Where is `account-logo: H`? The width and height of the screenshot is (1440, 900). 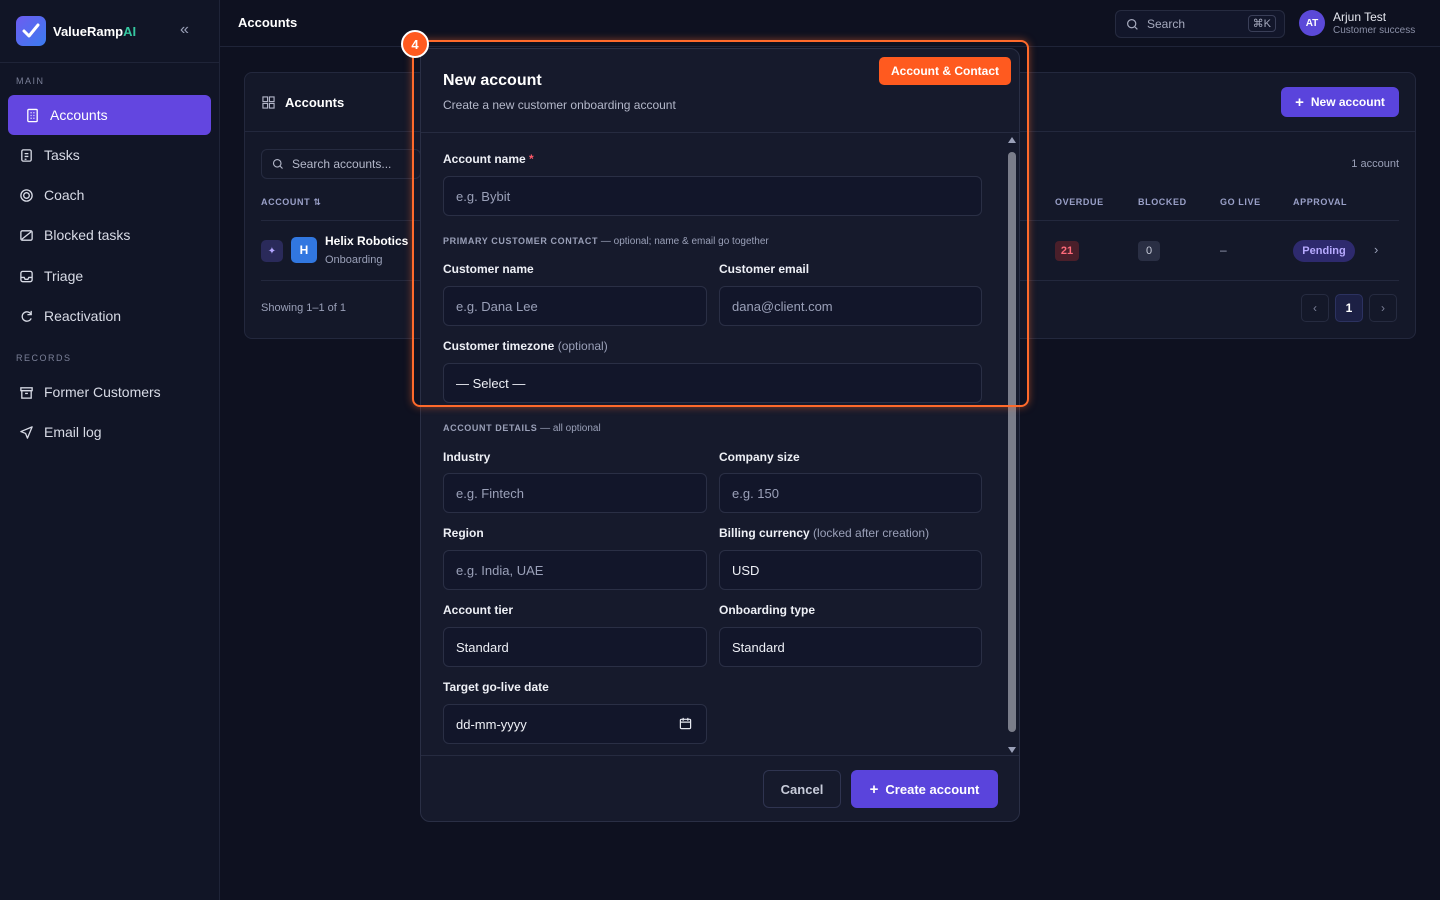
account-logo: H is located at coordinates (304, 250).